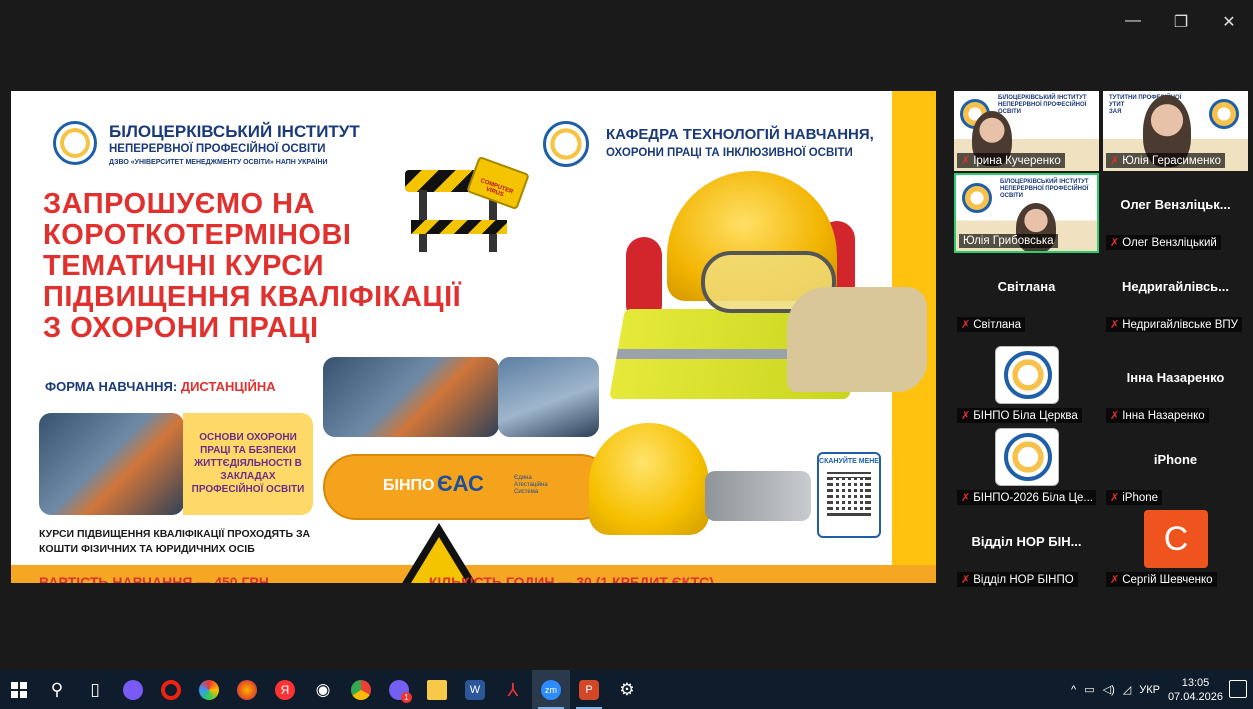  Describe the element at coordinates (399, 689) in the screenshot. I see `viber-icon: 1` at that location.